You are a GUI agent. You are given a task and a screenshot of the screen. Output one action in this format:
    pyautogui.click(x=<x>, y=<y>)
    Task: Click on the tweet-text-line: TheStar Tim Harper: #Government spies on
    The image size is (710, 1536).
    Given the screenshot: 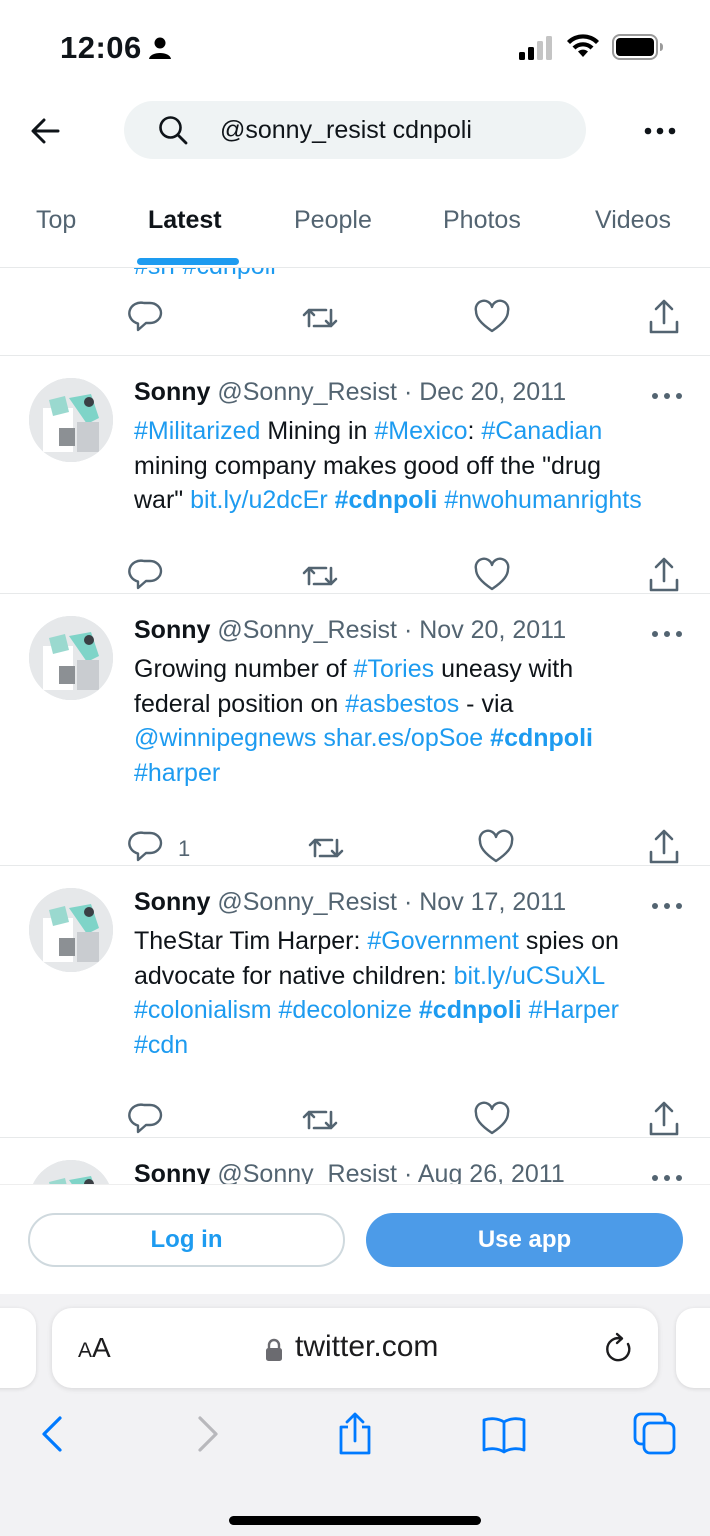 What is the action you would take?
    pyautogui.click(x=414, y=941)
    